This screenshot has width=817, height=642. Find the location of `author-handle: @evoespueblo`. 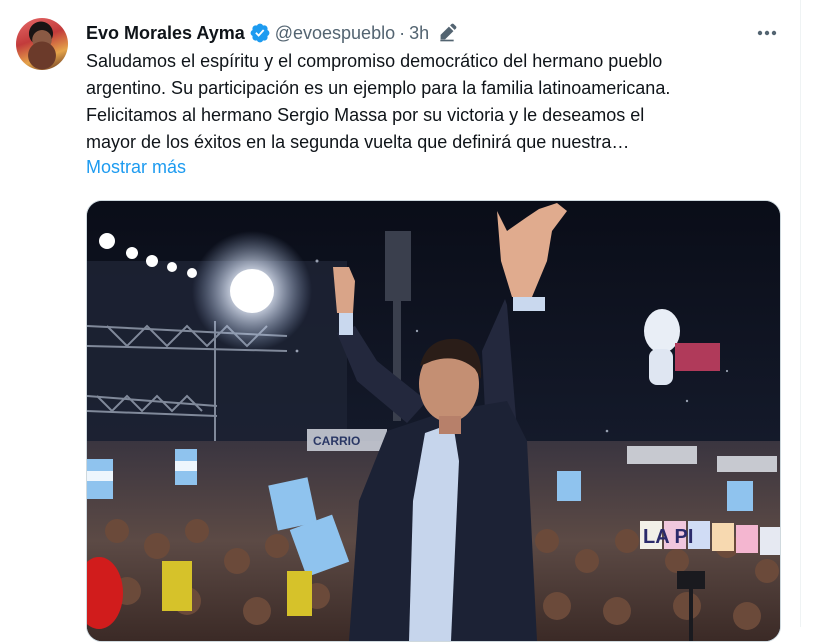

author-handle: @evoespueblo is located at coordinates (335, 33).